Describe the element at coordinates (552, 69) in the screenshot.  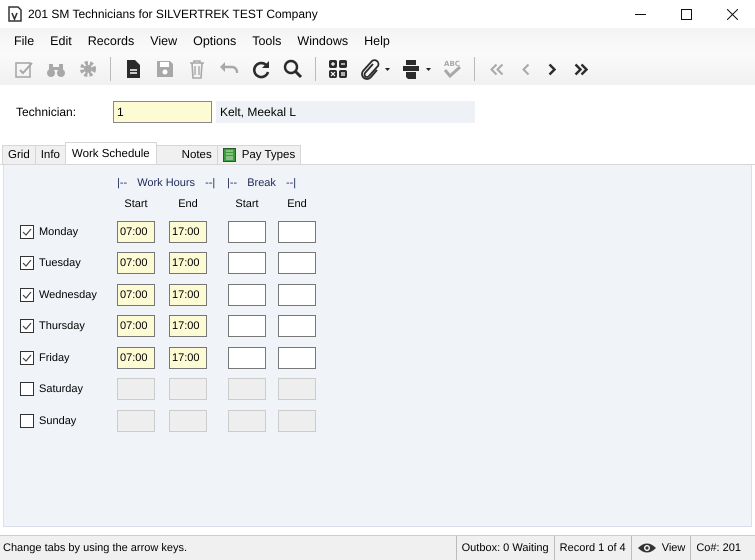
I see `chevron-right-icon` at that location.